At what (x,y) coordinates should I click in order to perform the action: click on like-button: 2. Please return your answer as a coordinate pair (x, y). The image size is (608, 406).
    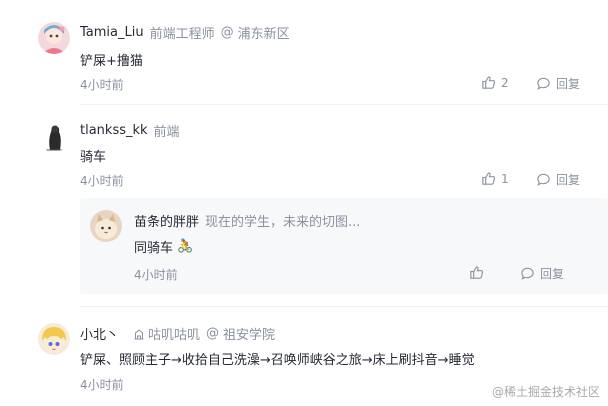
    Looking at the image, I should click on (495, 82).